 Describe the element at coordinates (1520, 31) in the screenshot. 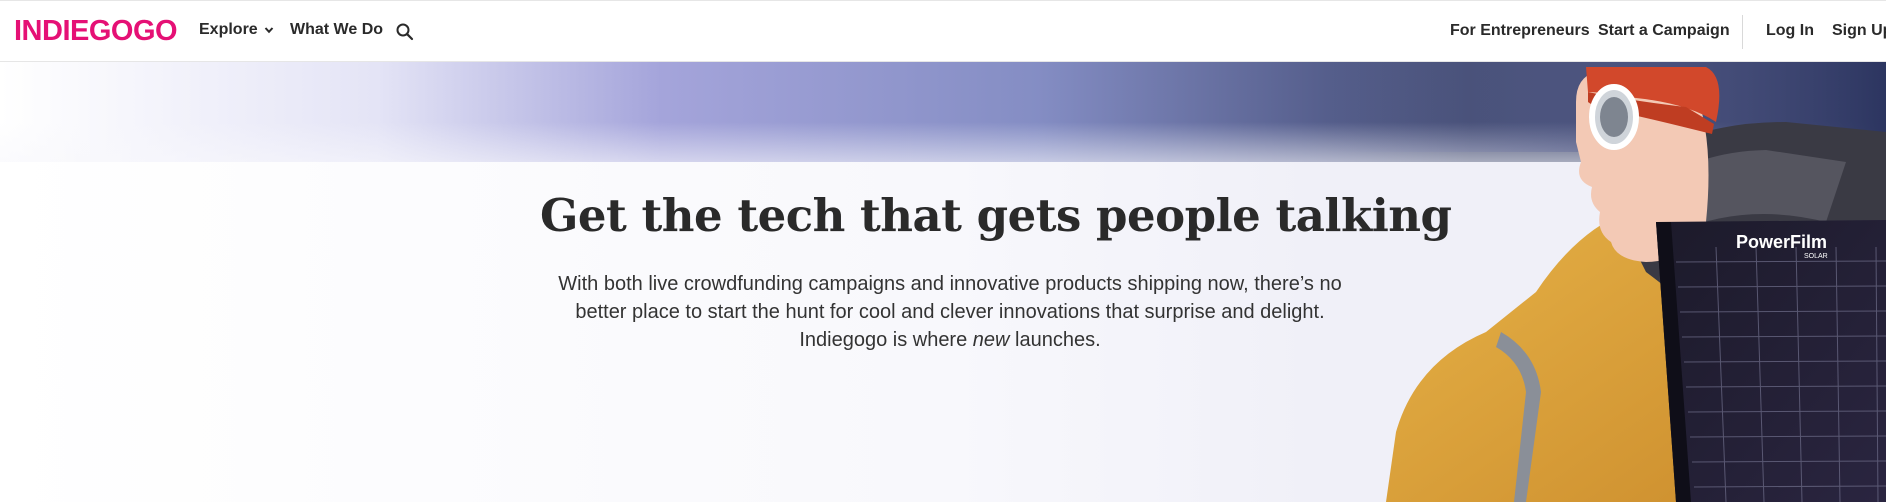

I see `for-entrepreneurs-link: For Entrepreneurs` at that location.